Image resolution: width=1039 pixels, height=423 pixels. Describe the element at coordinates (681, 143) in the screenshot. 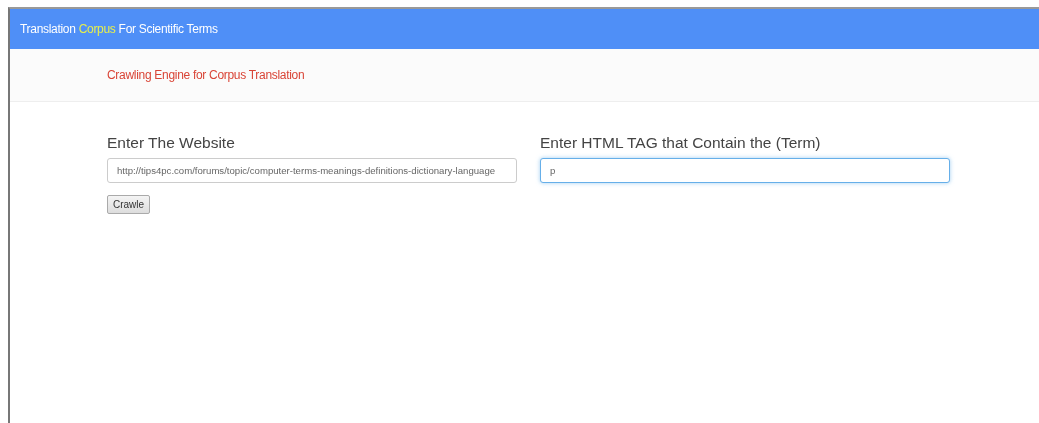

I see `field-label: Enter HTML TAG that Contain the (Term)` at that location.